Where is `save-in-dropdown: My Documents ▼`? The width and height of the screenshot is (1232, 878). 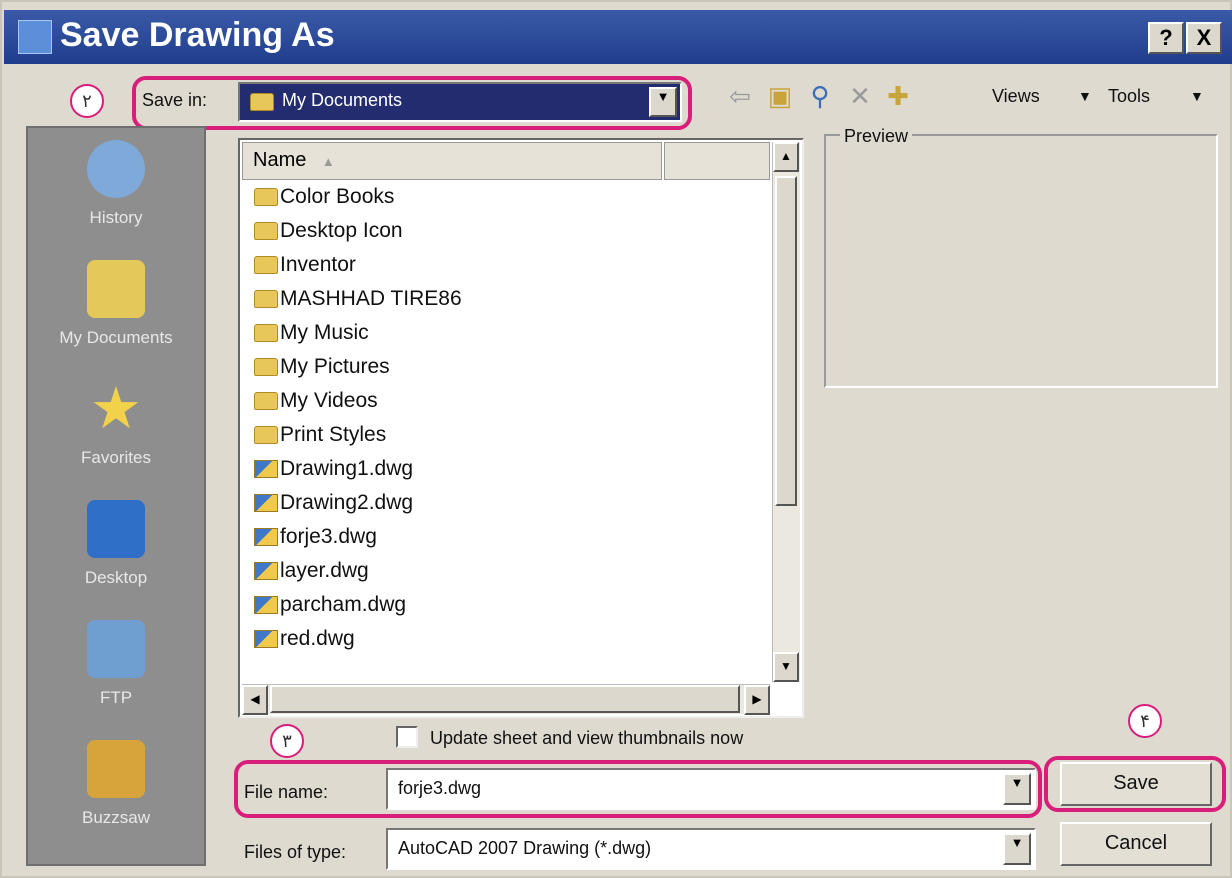
save-in-dropdown: My Documents ▼ is located at coordinates (460, 102).